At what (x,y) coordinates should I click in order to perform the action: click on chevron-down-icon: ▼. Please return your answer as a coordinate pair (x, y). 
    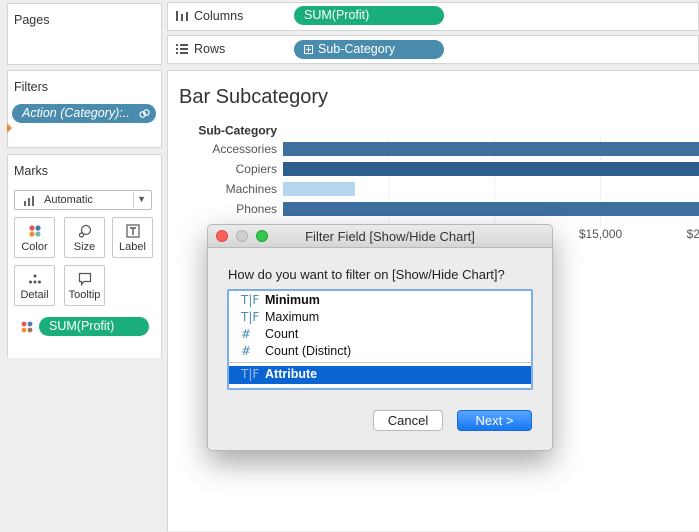
    Looking at the image, I should click on (141, 199).